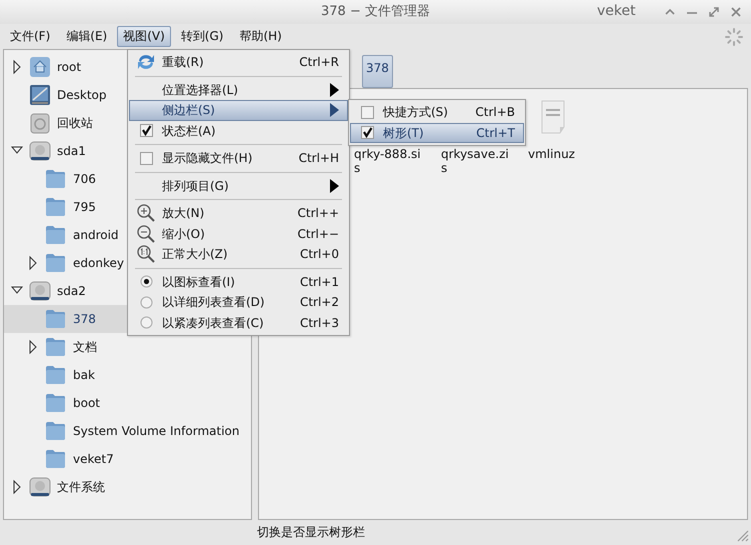 This screenshot has height=545, width=751. I want to click on window-title: 378 − 文件管理器, so click(375, 12).